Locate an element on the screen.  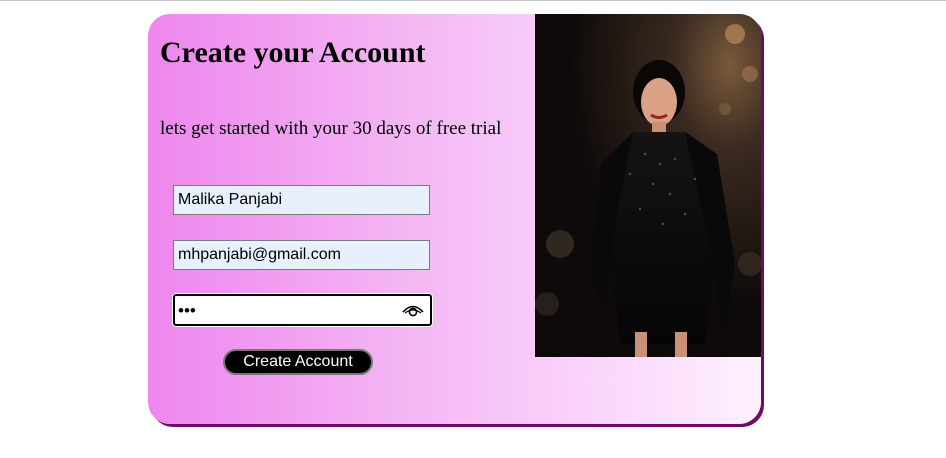
page-top-divider is located at coordinates (473, 0).